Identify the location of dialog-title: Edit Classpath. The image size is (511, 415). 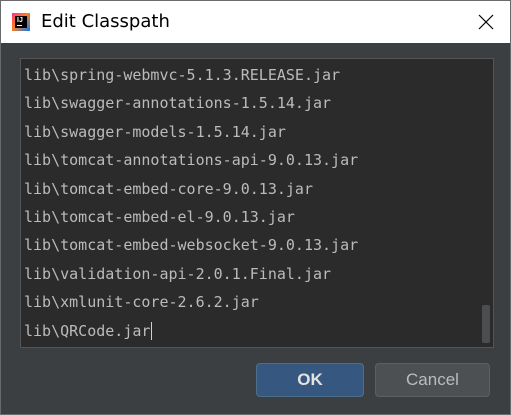
(105, 21).